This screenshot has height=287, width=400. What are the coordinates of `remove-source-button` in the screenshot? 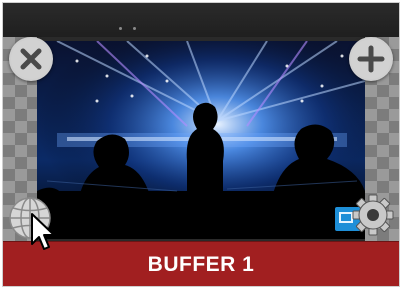 It's located at (31, 59).